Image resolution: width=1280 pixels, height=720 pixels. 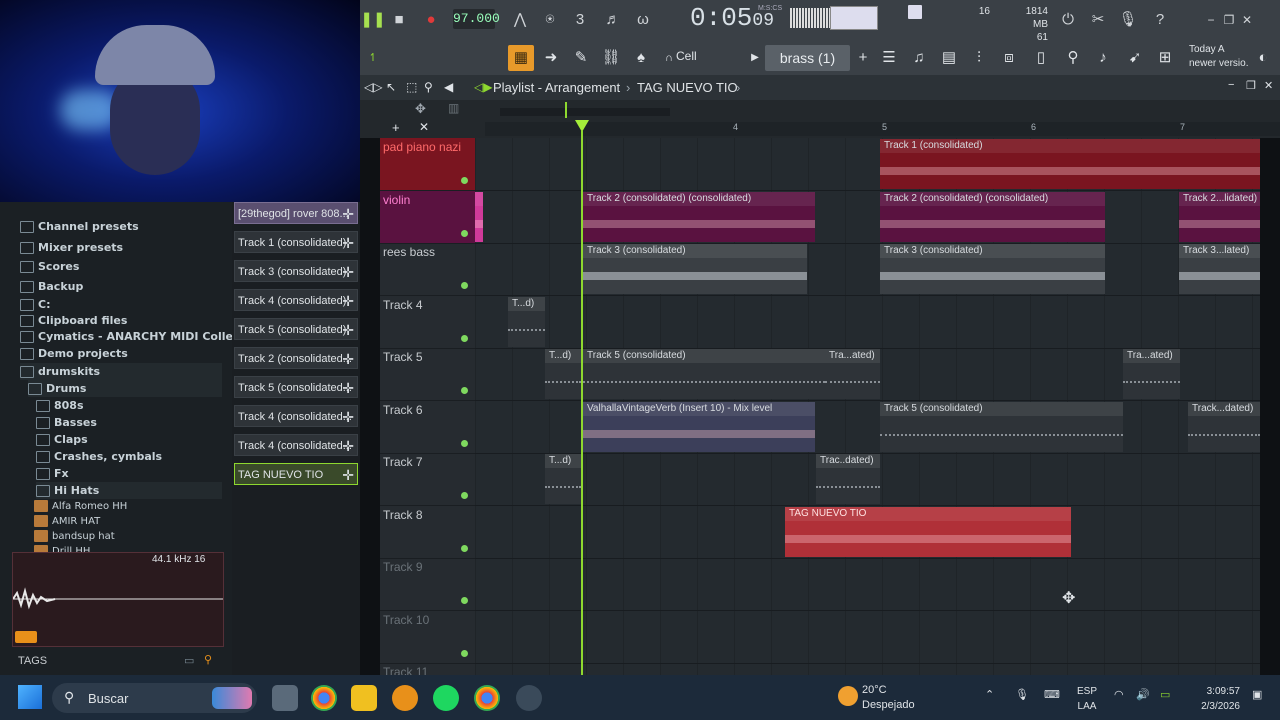 What do you see at coordinates (411, 87) in the screenshot?
I see `select-tool-icon: ⬚` at bounding box center [411, 87].